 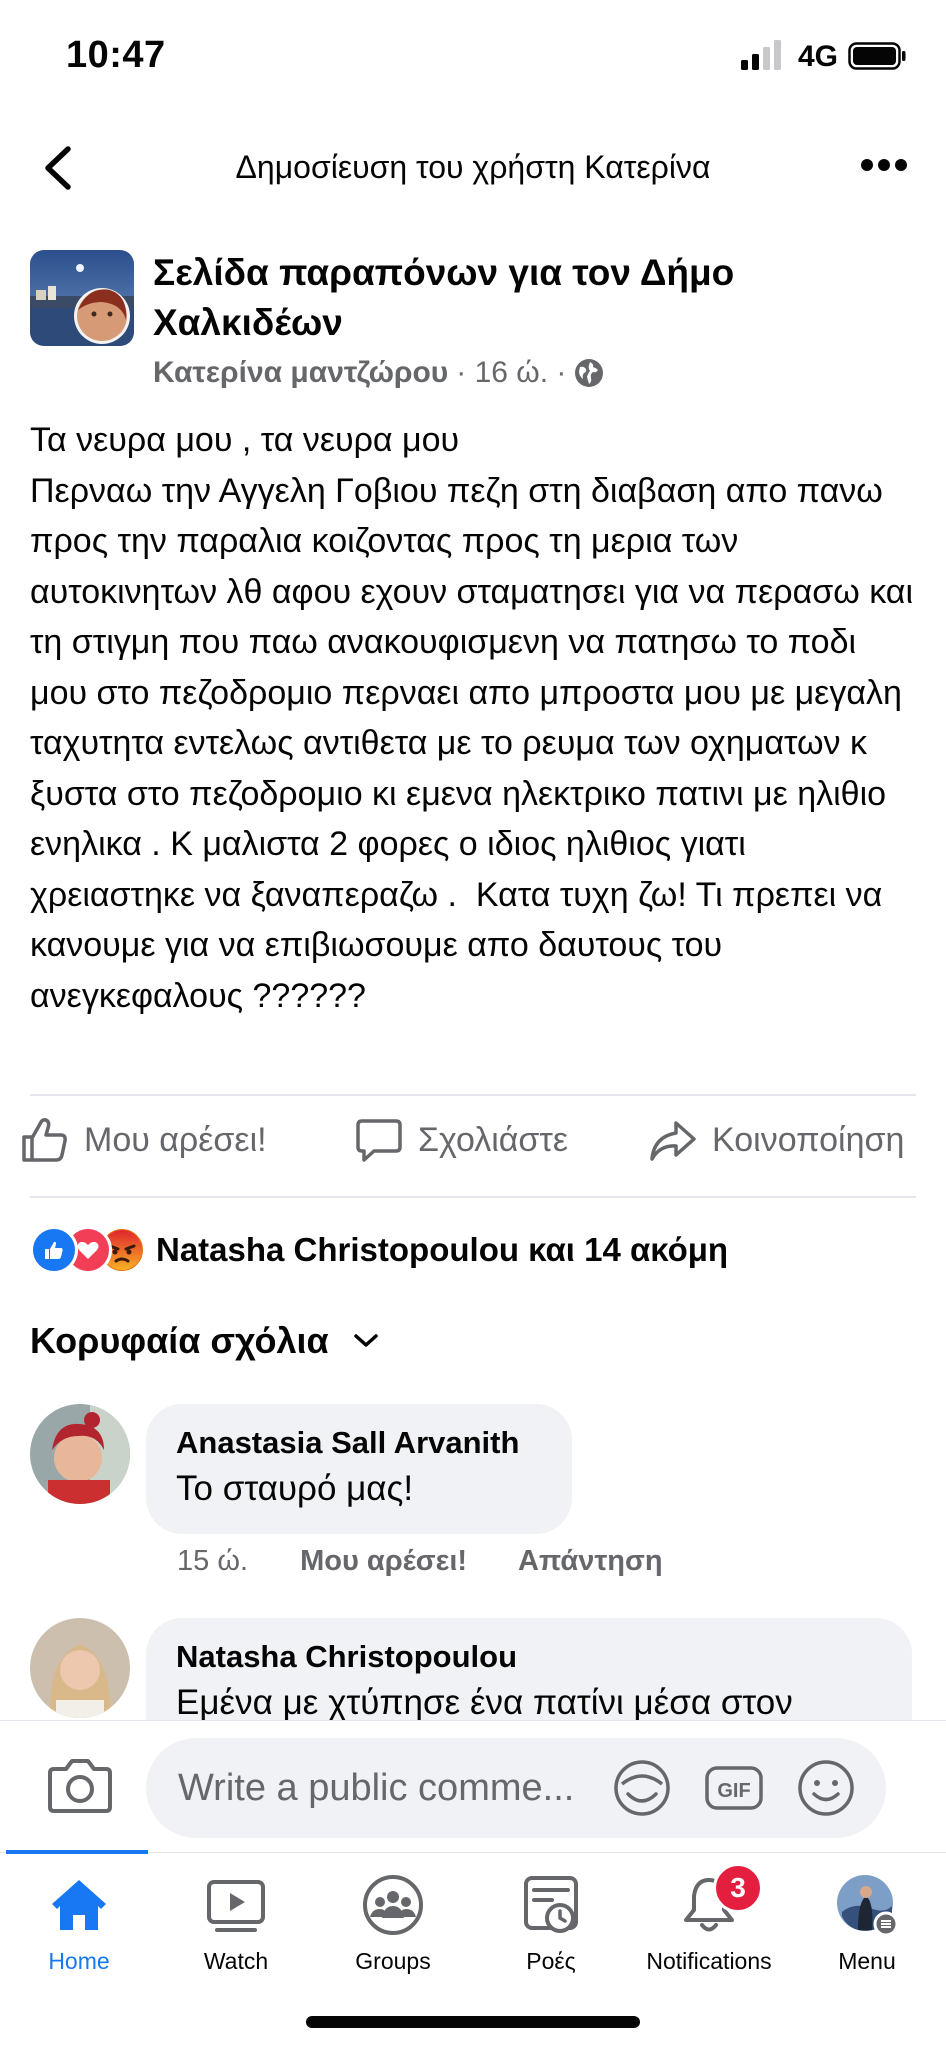 I want to click on status-time: 10:47, so click(x=116, y=55).